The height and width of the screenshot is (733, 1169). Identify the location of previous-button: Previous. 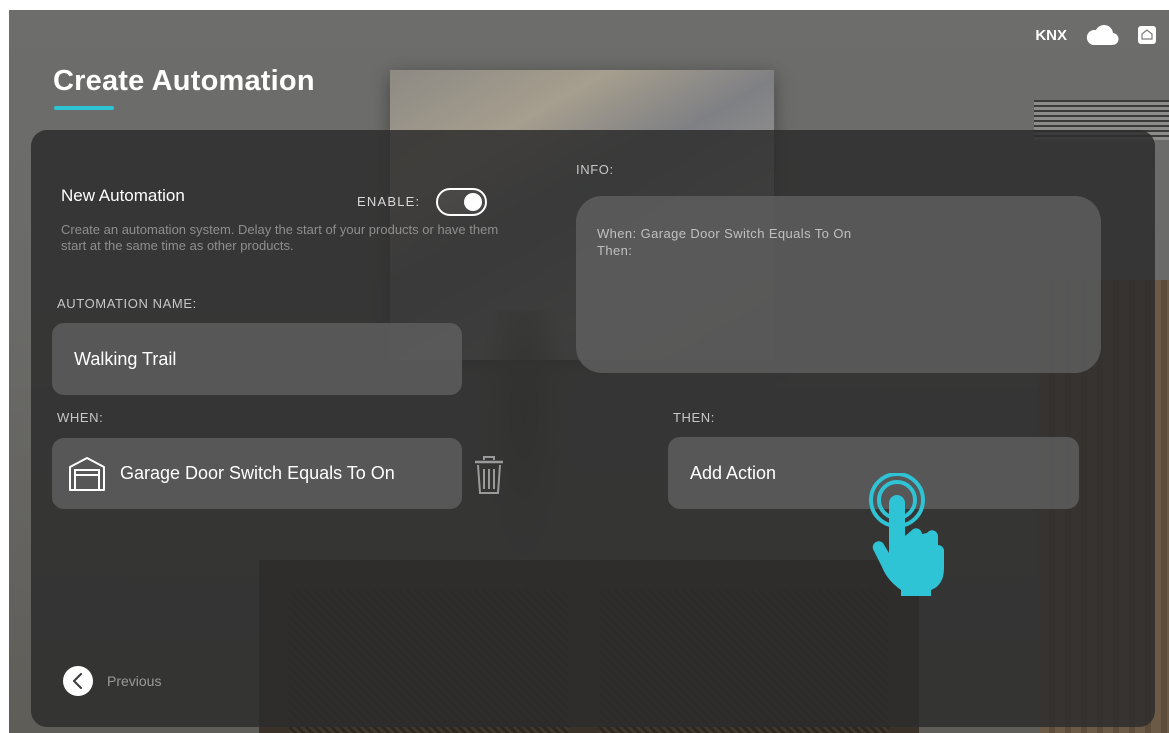
(112, 681).